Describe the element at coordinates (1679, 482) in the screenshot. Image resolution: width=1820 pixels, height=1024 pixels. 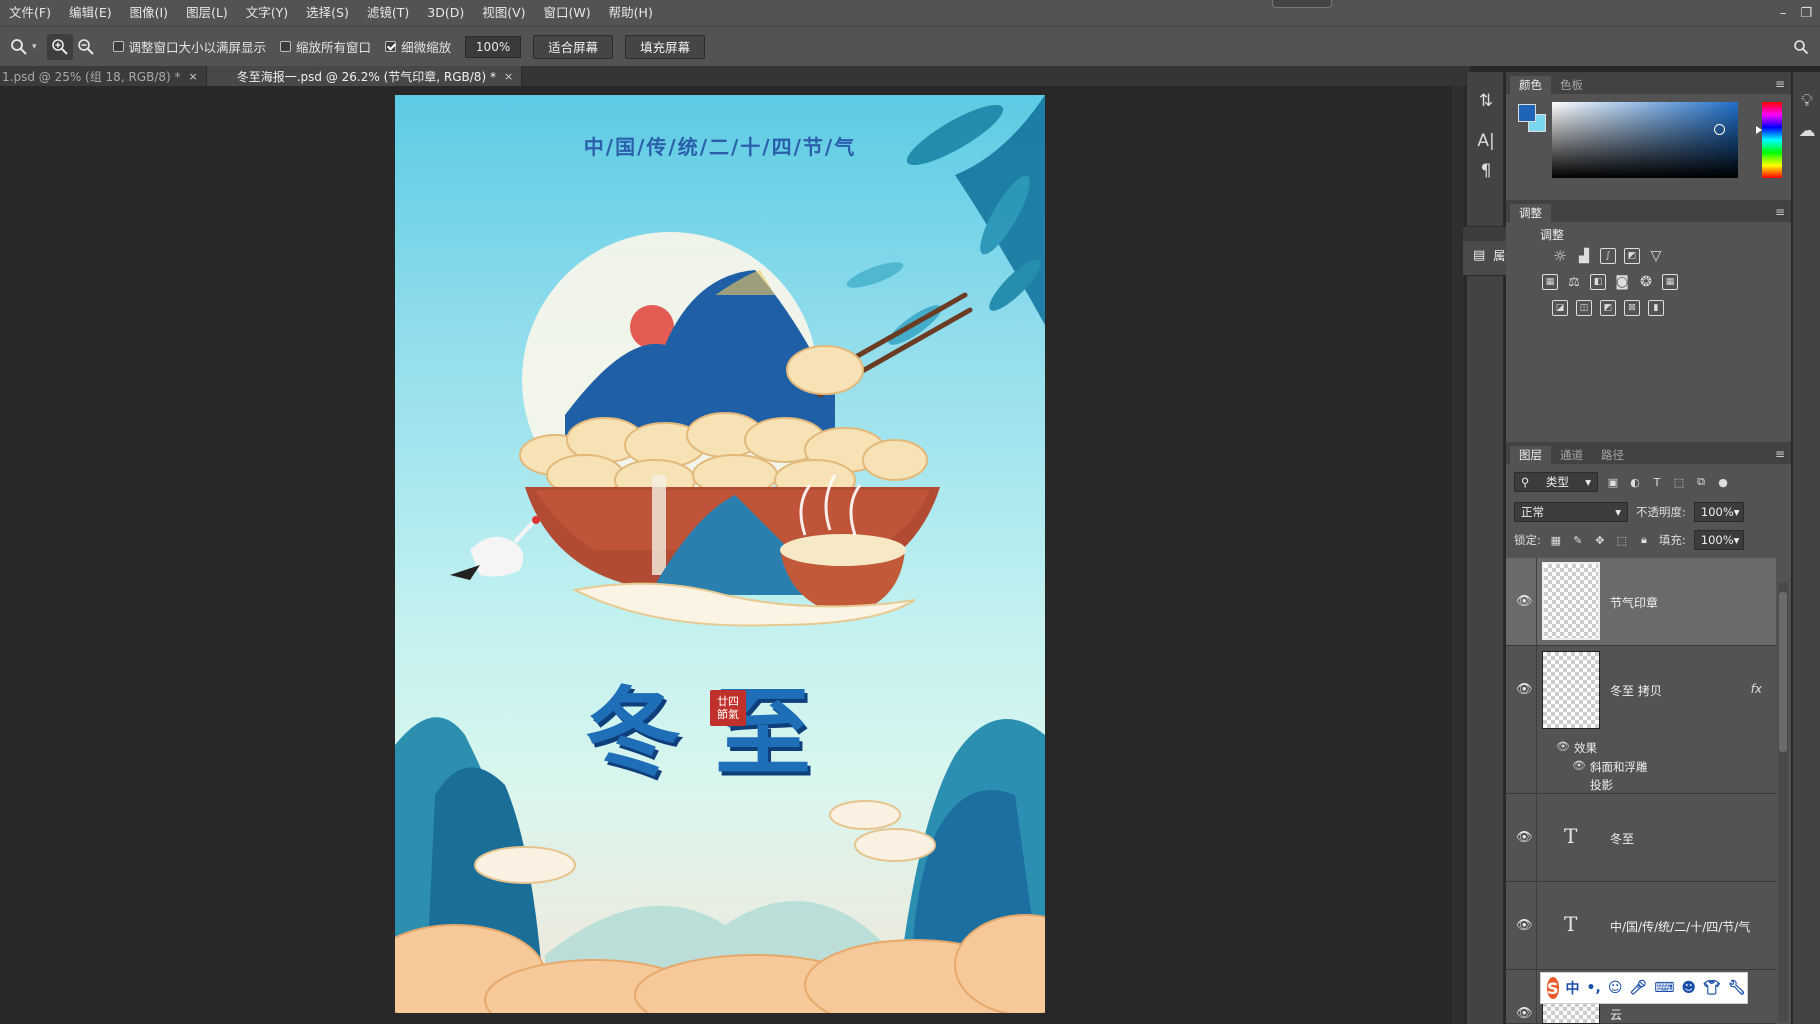
I see `shape-filter-icon: ⬚` at that location.